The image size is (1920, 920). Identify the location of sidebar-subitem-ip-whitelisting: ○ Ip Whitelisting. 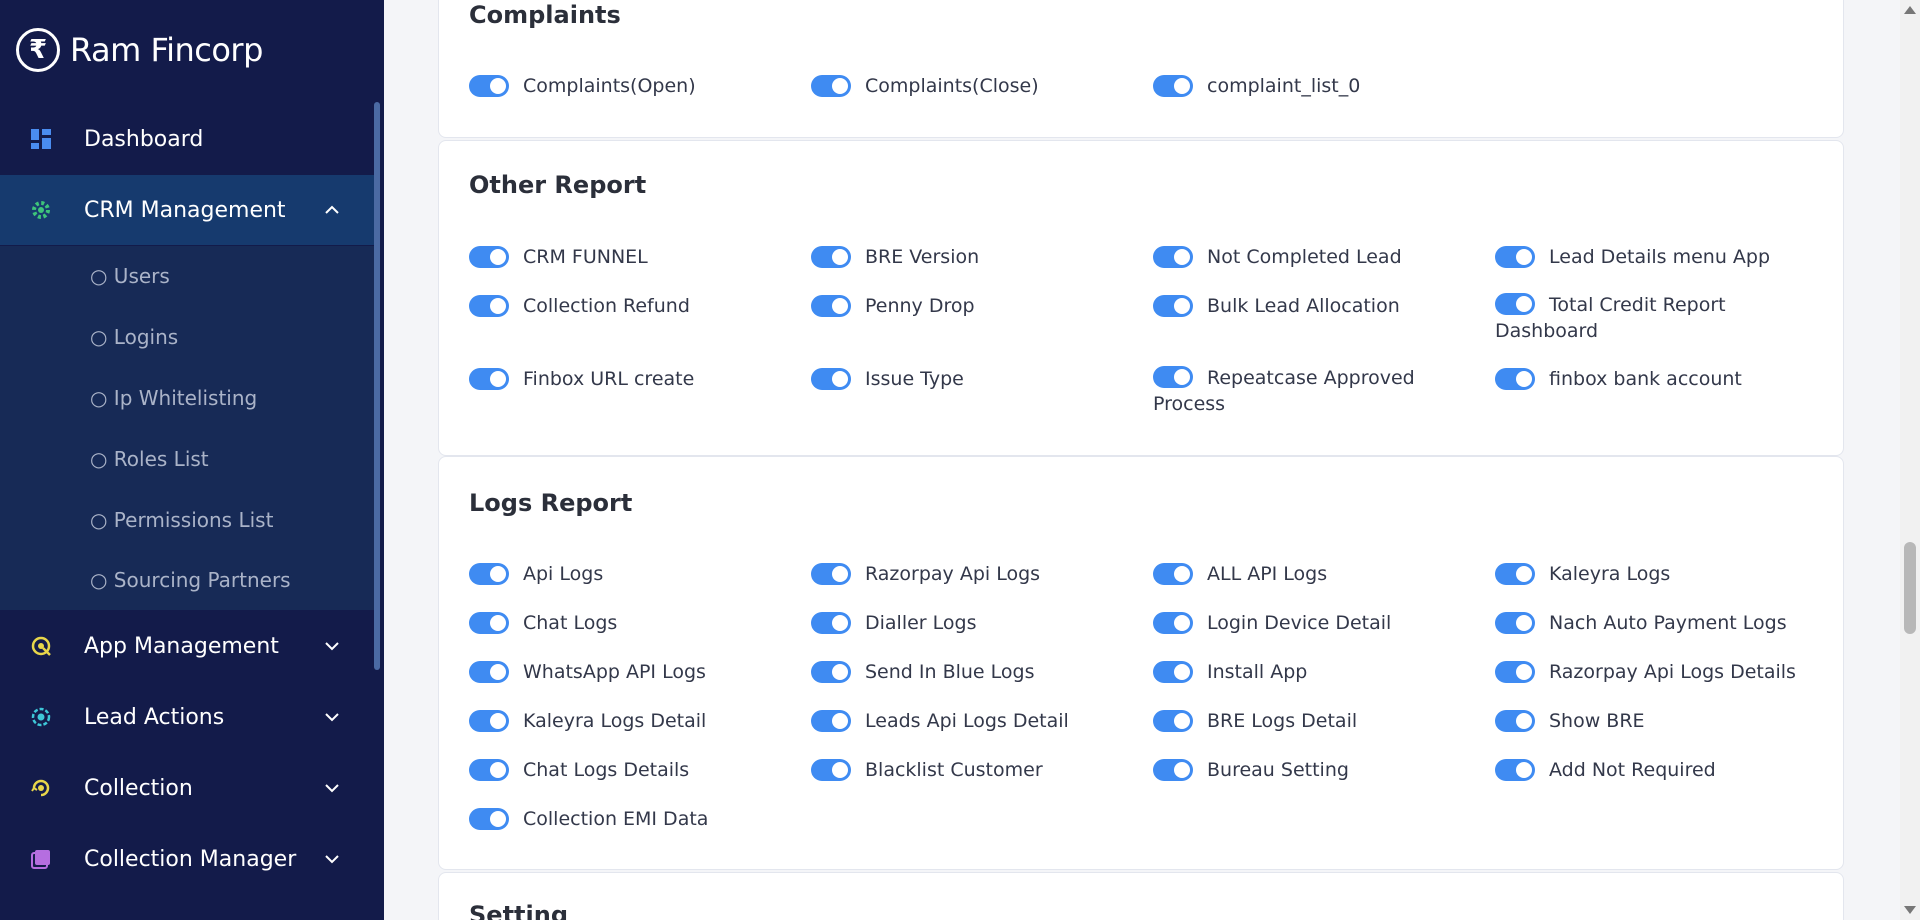
(173, 398).